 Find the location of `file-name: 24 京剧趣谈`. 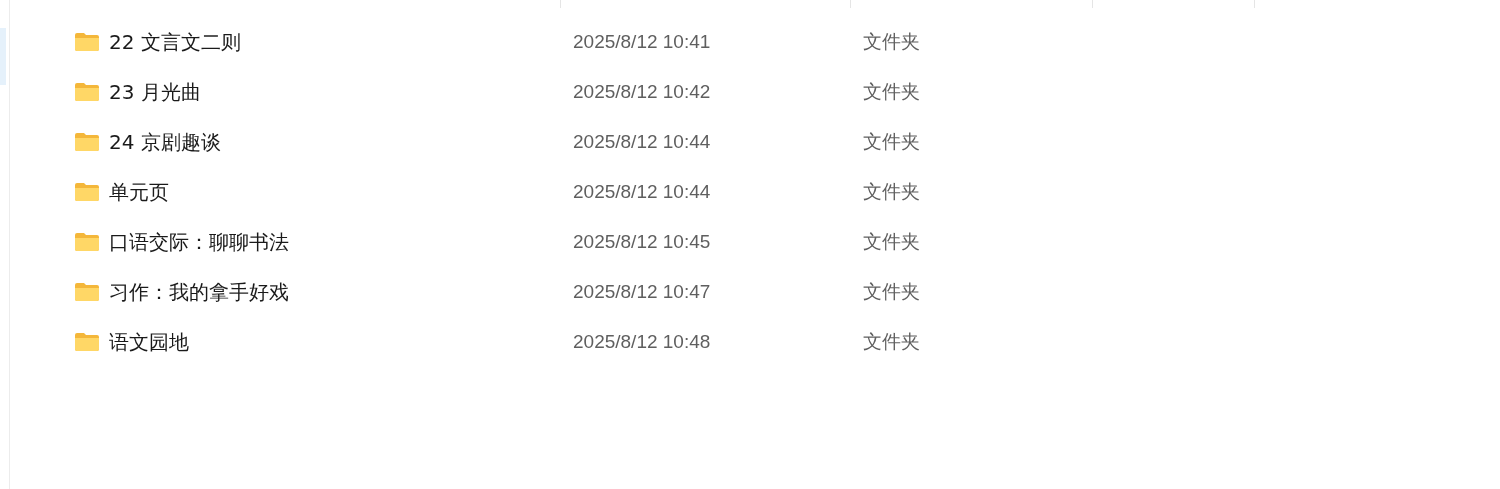

file-name: 24 京剧趣谈 is located at coordinates (165, 142).